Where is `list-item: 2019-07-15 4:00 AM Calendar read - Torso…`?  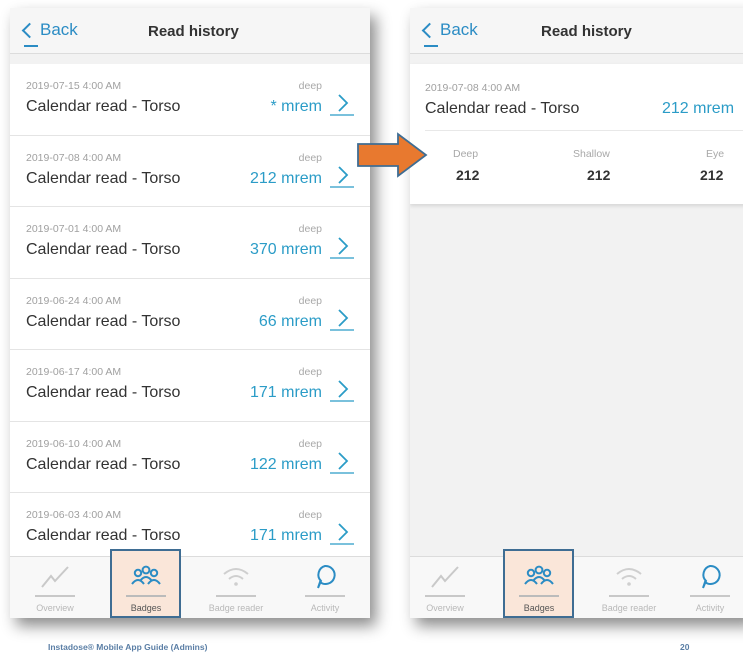 list-item: 2019-07-15 4:00 AM Calendar read - Torso… is located at coordinates (190, 100).